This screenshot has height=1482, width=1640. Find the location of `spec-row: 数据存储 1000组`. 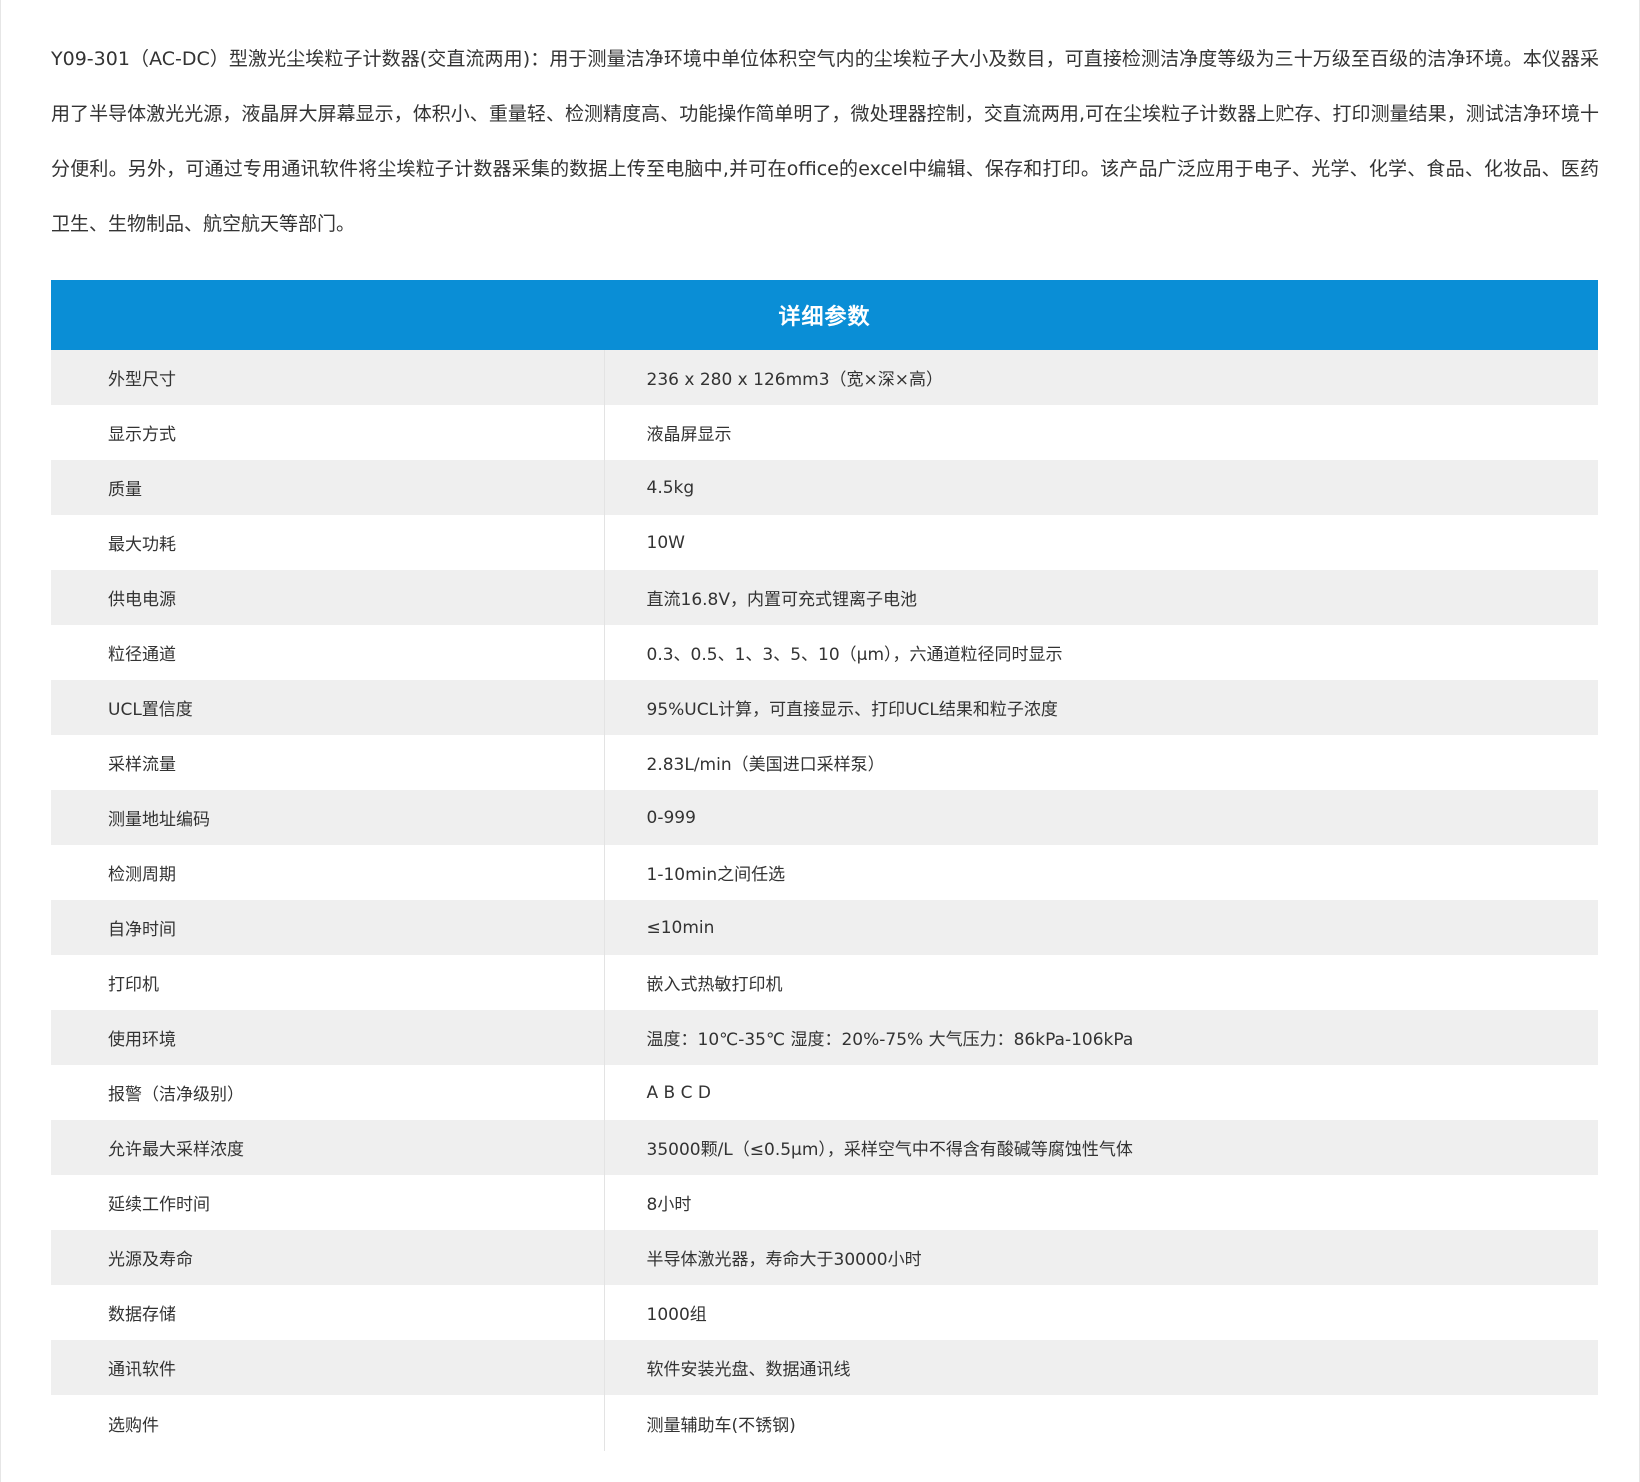

spec-row: 数据存储 1000组 is located at coordinates (825, 1312).